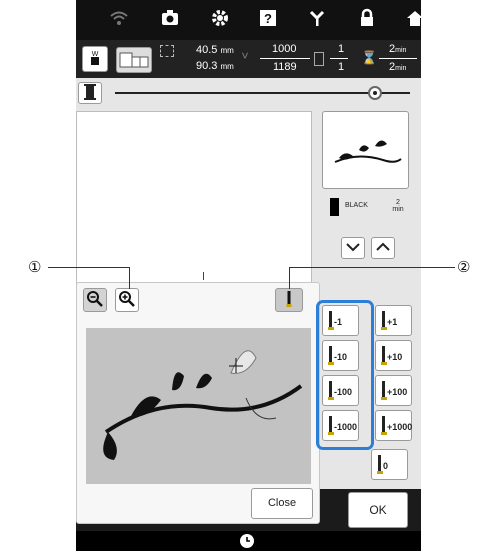  I want to click on zoom-in-icon, so click(127, 299).